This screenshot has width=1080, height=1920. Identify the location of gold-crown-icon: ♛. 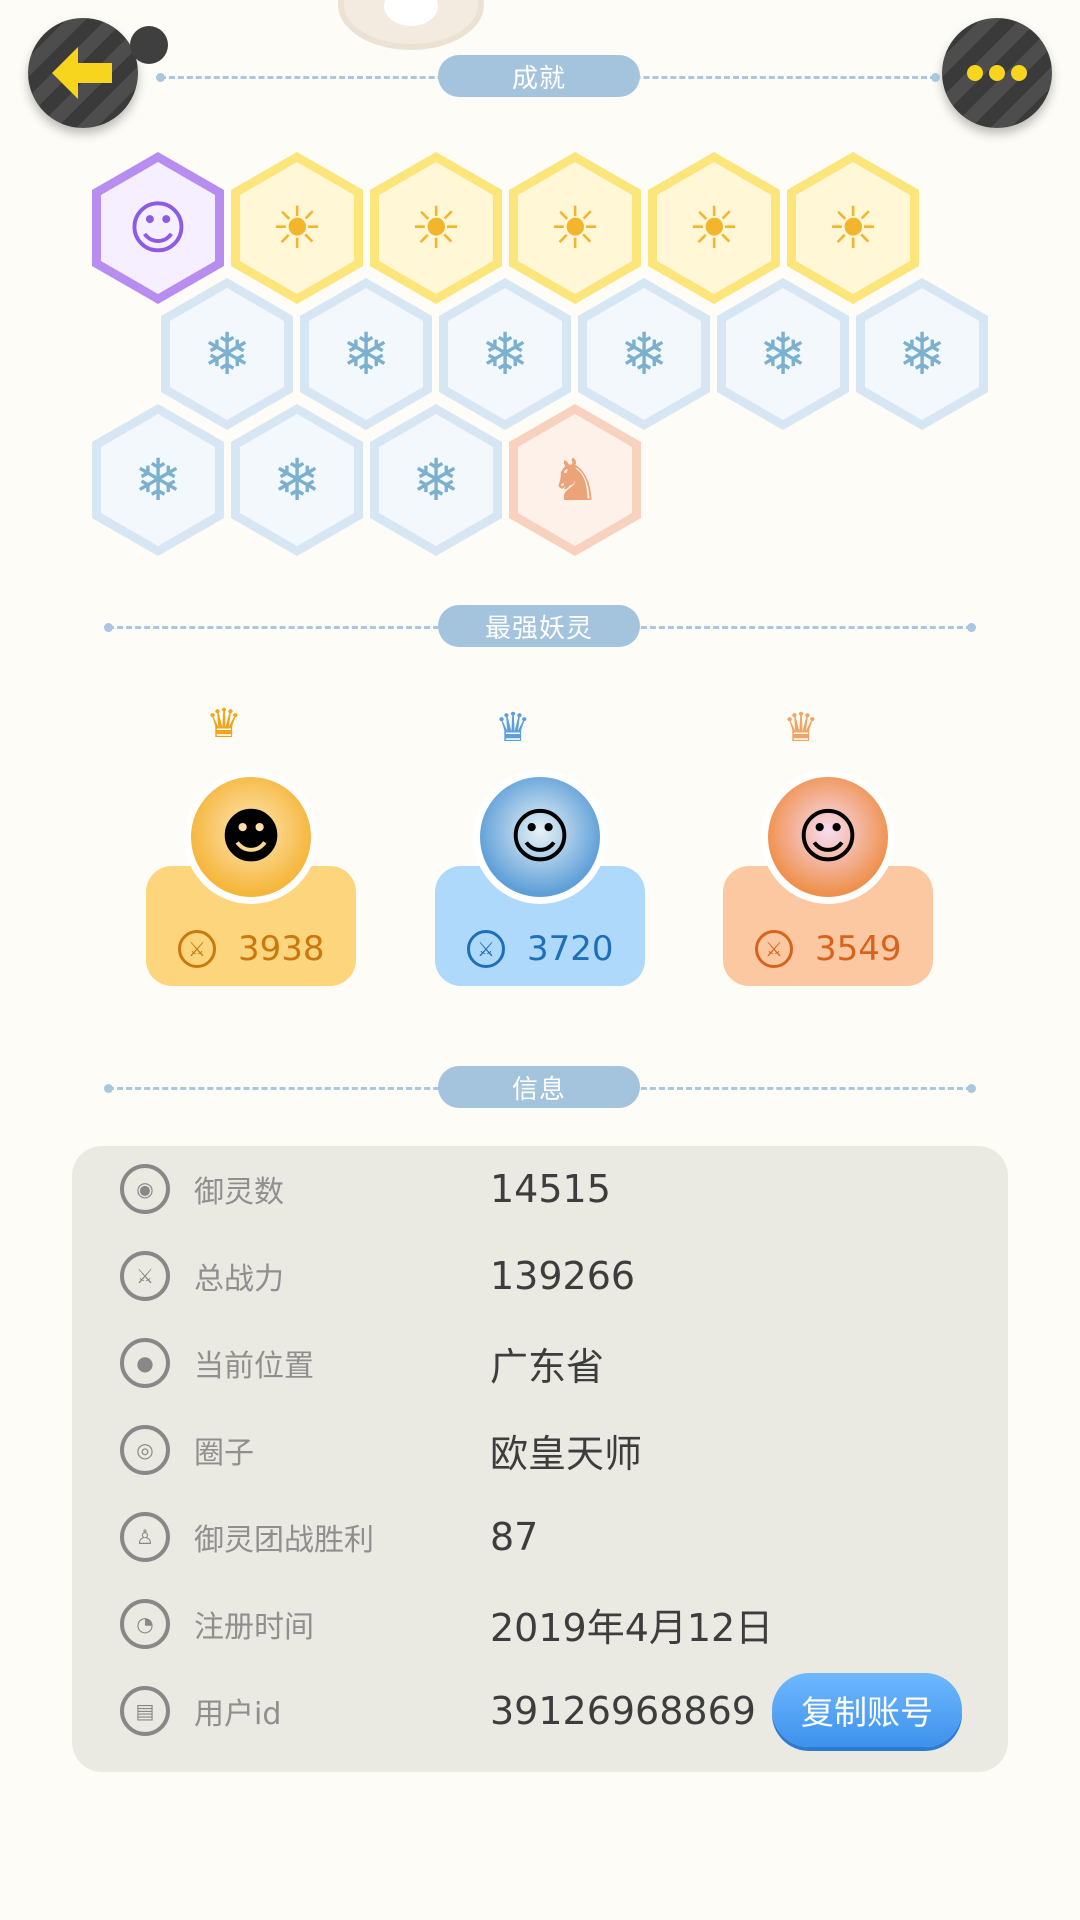
(224, 724).